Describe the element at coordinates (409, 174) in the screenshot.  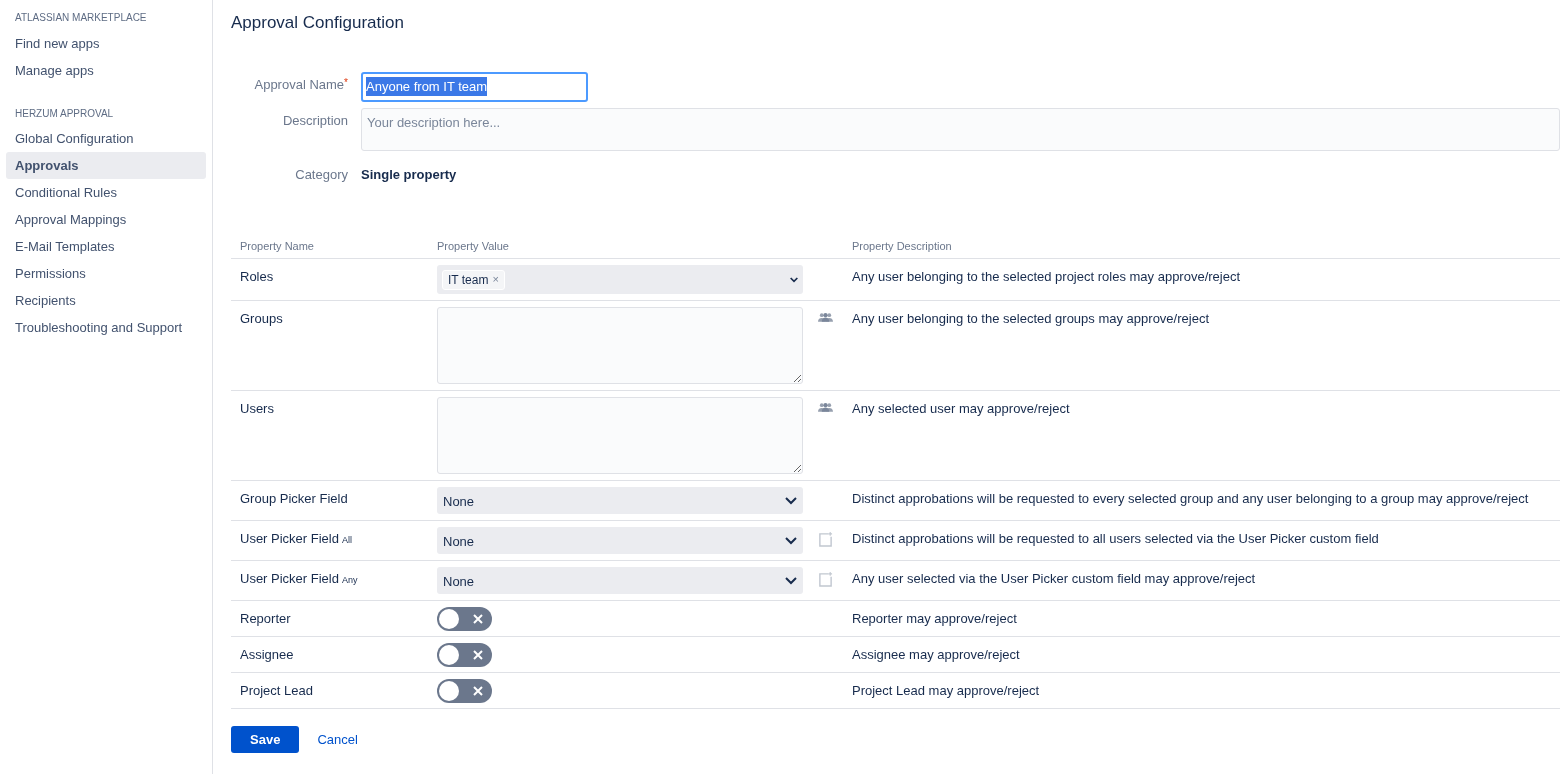
I see `category-value: Single property` at that location.